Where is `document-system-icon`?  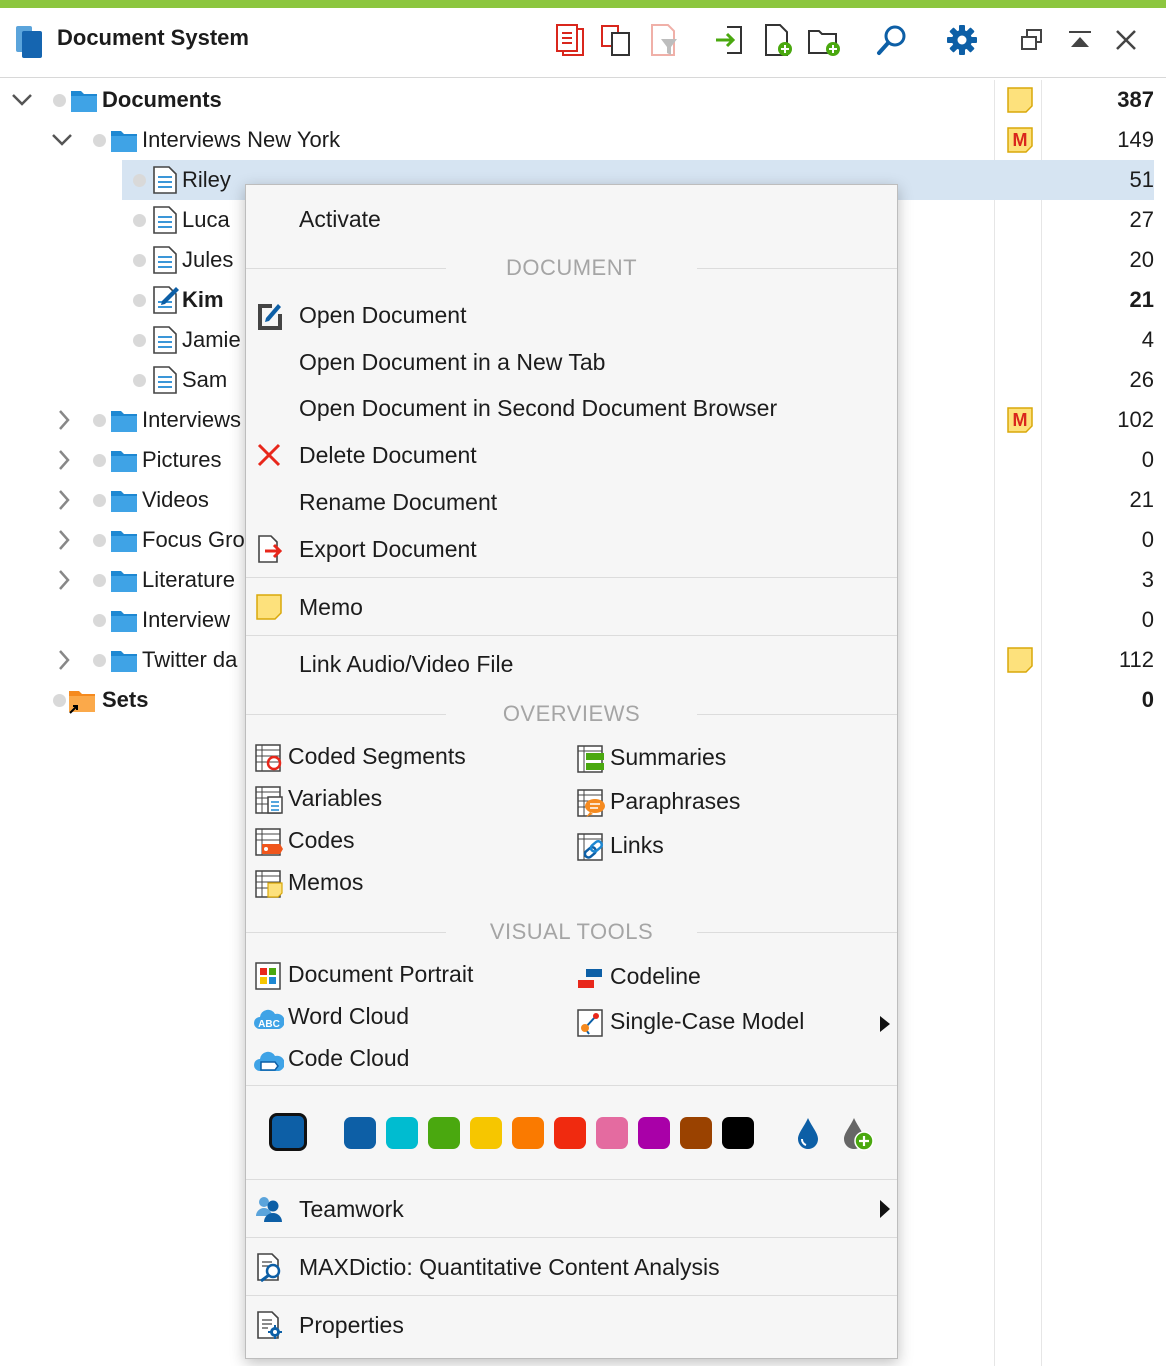 document-system-icon is located at coordinates (29, 42).